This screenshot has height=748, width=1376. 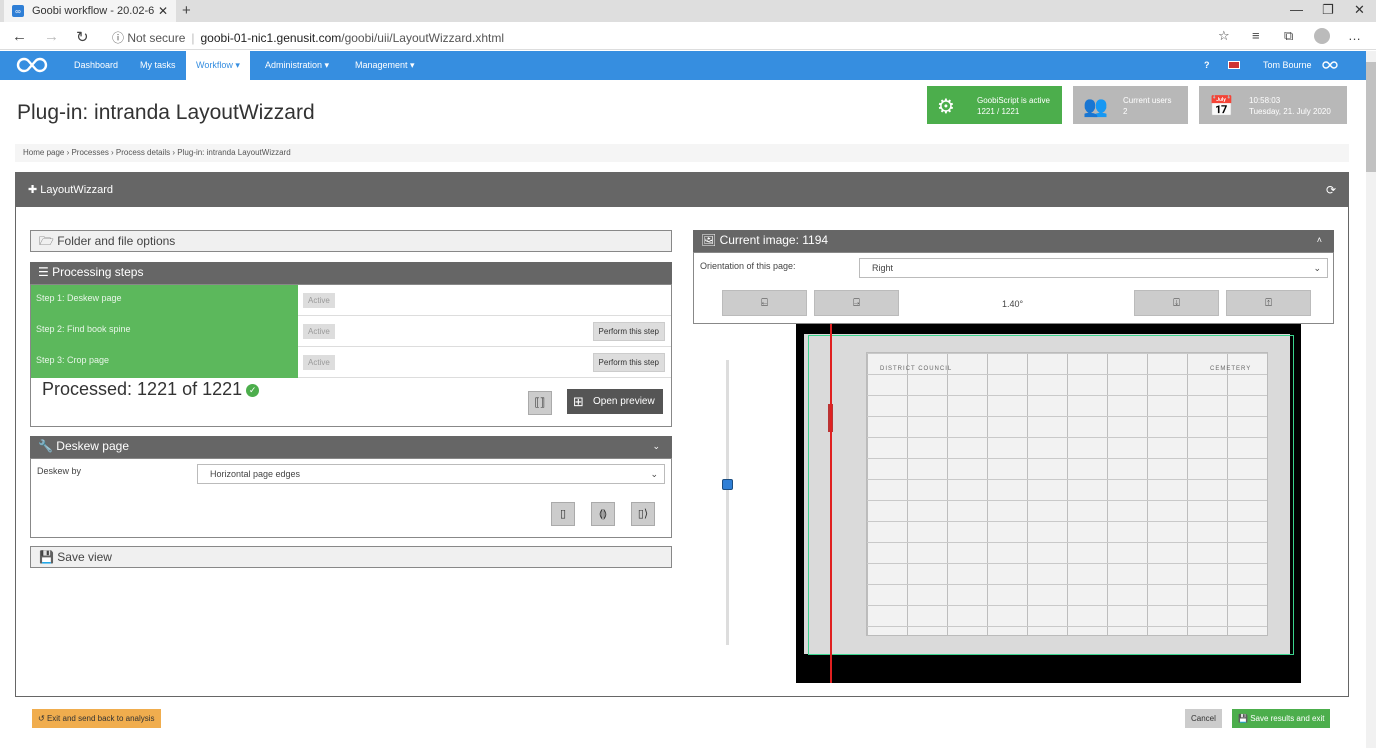 What do you see at coordinates (1093, 268) in the screenshot?
I see `orientation-select: Right ⌄` at bounding box center [1093, 268].